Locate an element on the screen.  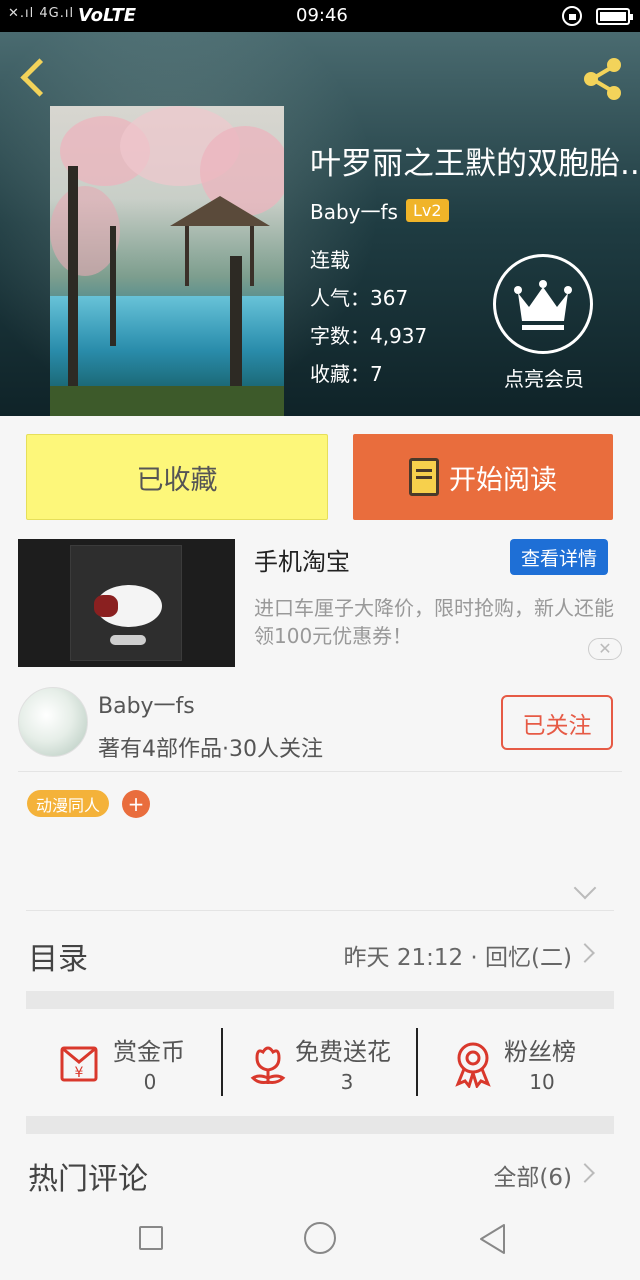
fan-ranking-button: 粉丝榜 10 is located at coordinates (520, 1063).